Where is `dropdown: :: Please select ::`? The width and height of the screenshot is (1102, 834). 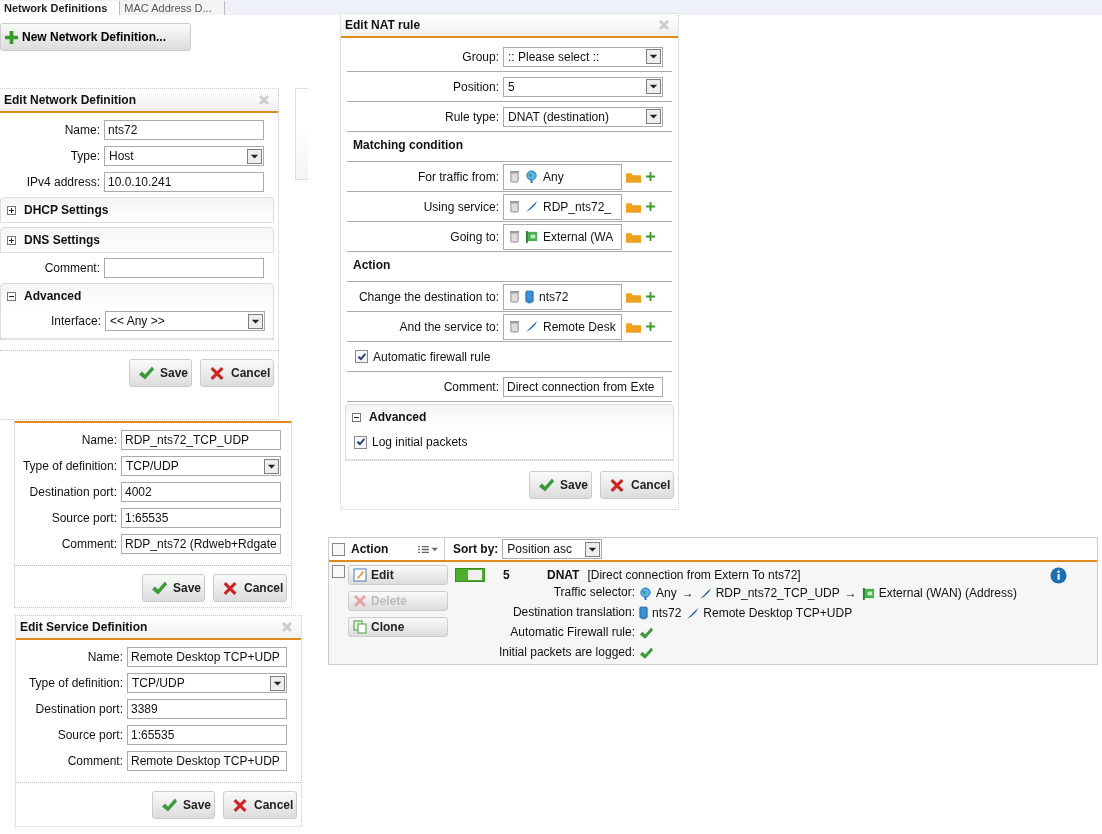 dropdown: :: Please select :: is located at coordinates (583, 56).